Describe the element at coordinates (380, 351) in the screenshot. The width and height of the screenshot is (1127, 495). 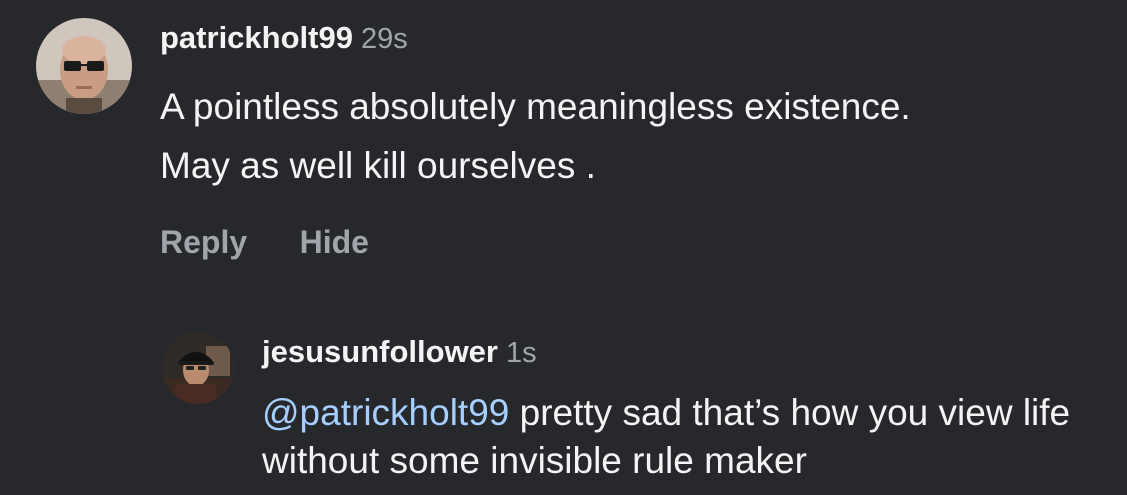
I see `username: jesusunfollower` at that location.